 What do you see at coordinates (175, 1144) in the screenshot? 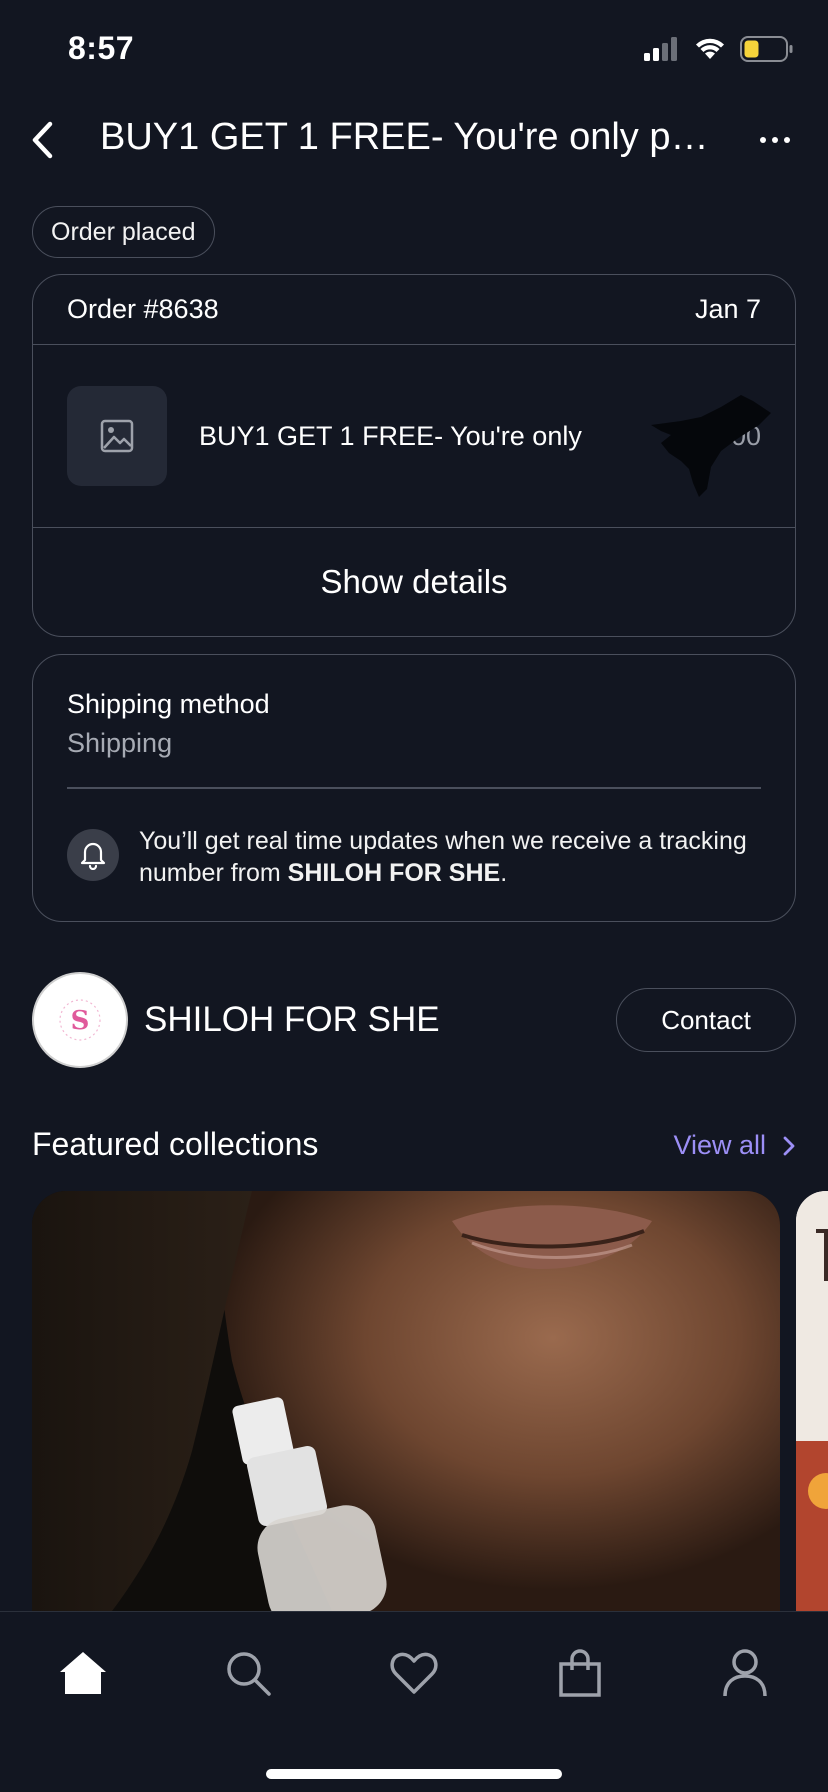
I see `featured-collections-title: Featured collections` at bounding box center [175, 1144].